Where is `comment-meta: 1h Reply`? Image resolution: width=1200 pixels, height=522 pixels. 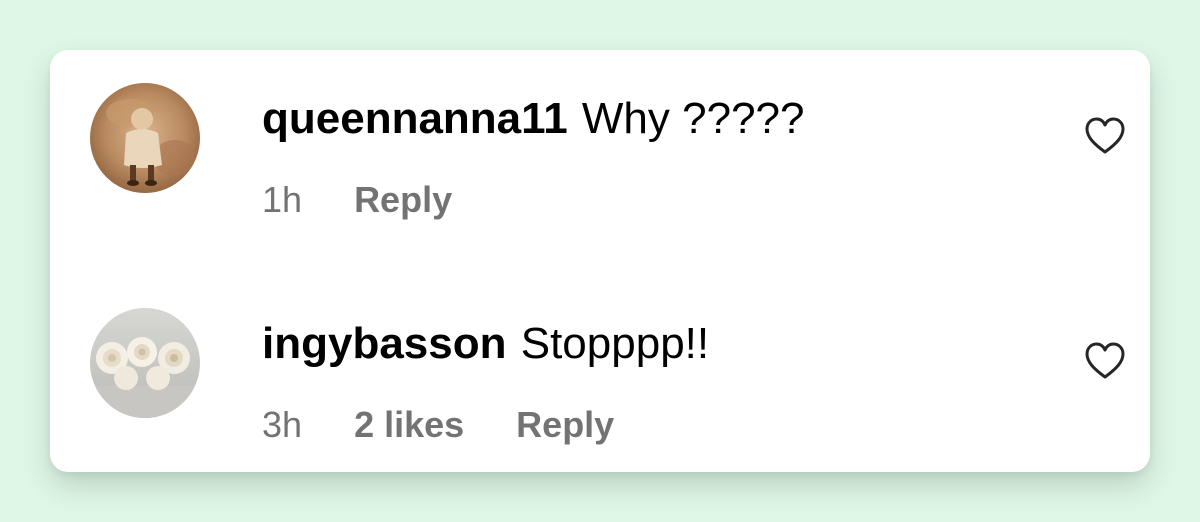
comment-meta: 1h Reply is located at coordinates (357, 200).